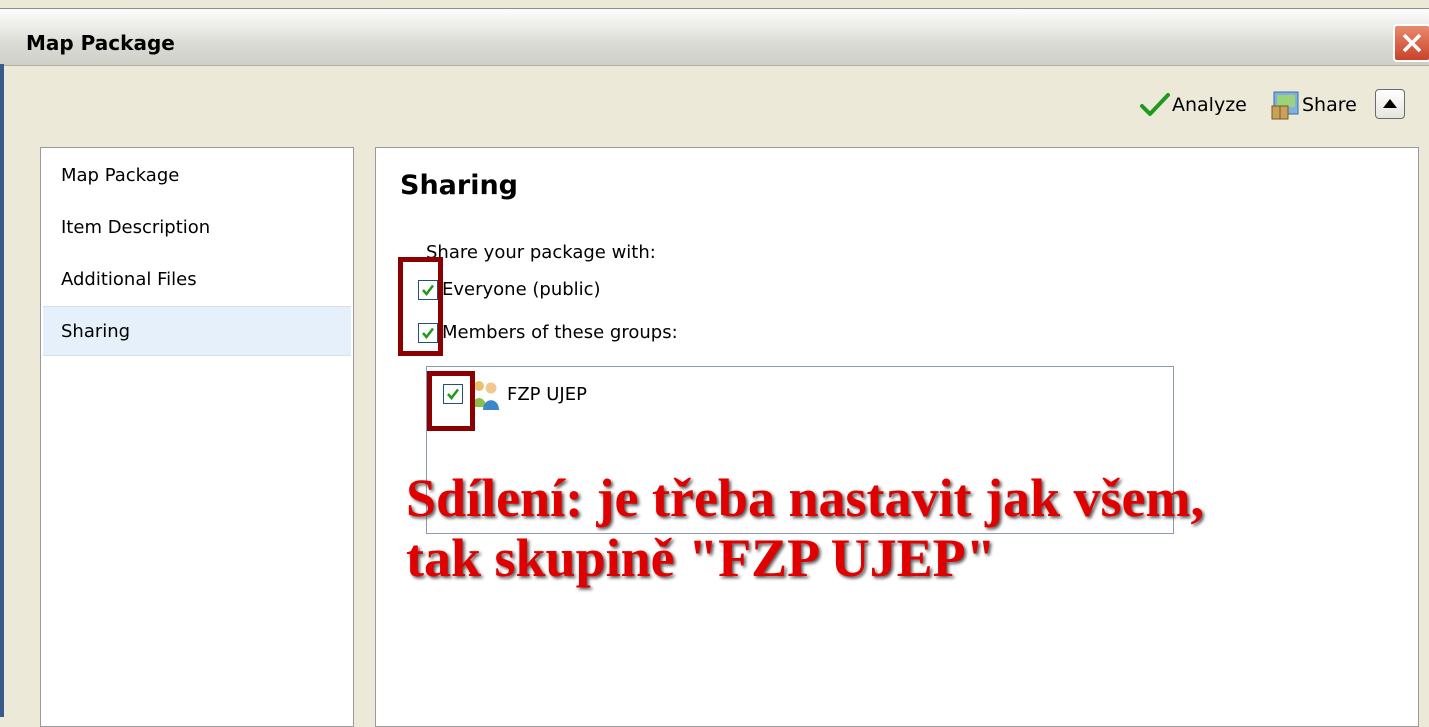 This screenshot has width=1429, height=727. I want to click on sidebar-item-sharing: Sharing, so click(197, 331).